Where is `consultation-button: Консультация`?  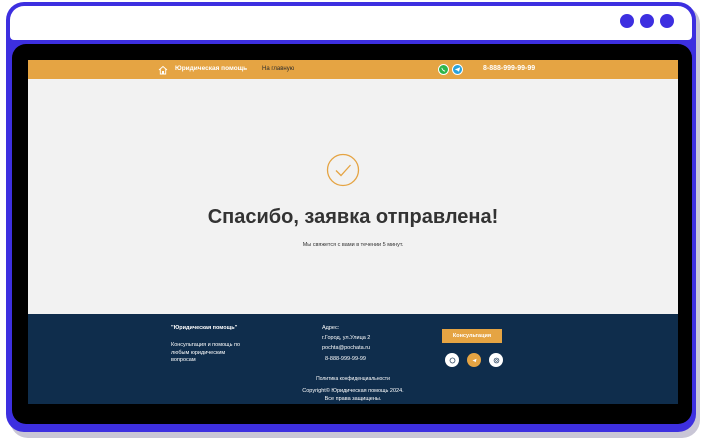 consultation-button: Консультация is located at coordinates (472, 336).